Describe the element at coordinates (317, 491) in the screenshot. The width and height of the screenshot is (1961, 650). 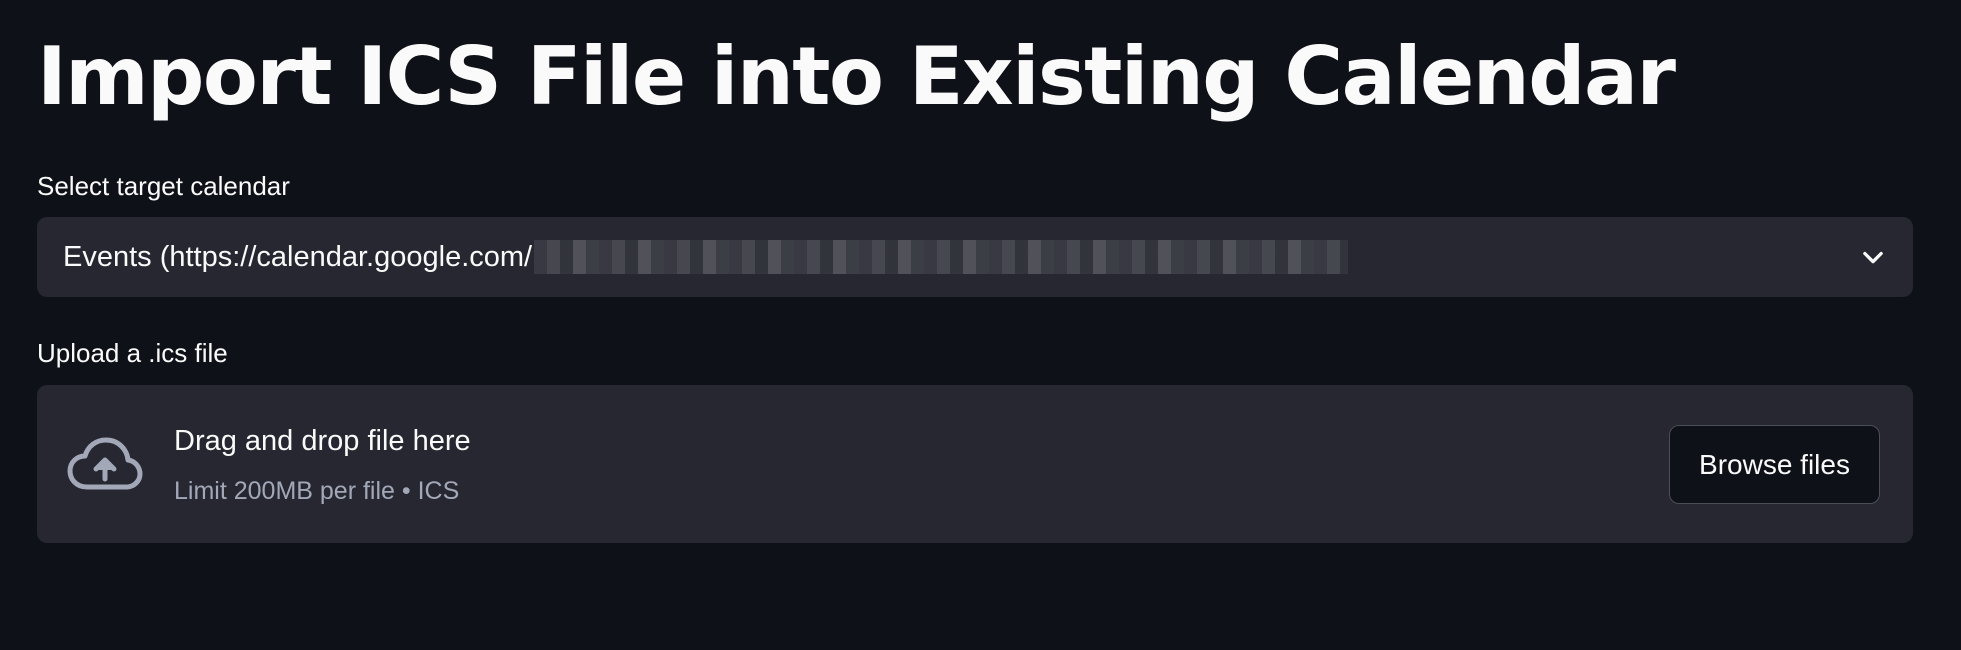
I see `dropzone-limit-text: Limit 200MB per file • ICS` at that location.